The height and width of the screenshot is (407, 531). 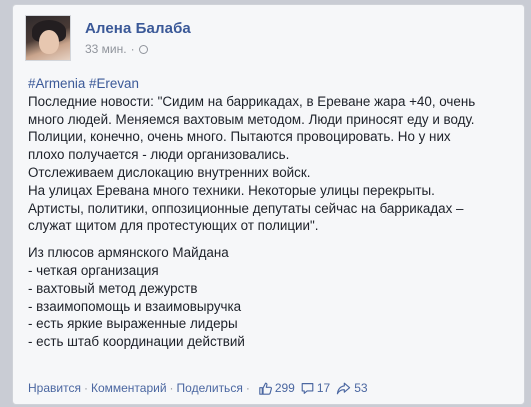 What do you see at coordinates (273, 84) in the screenshot?
I see `hashtags-line: #Armenia #Erevan` at bounding box center [273, 84].